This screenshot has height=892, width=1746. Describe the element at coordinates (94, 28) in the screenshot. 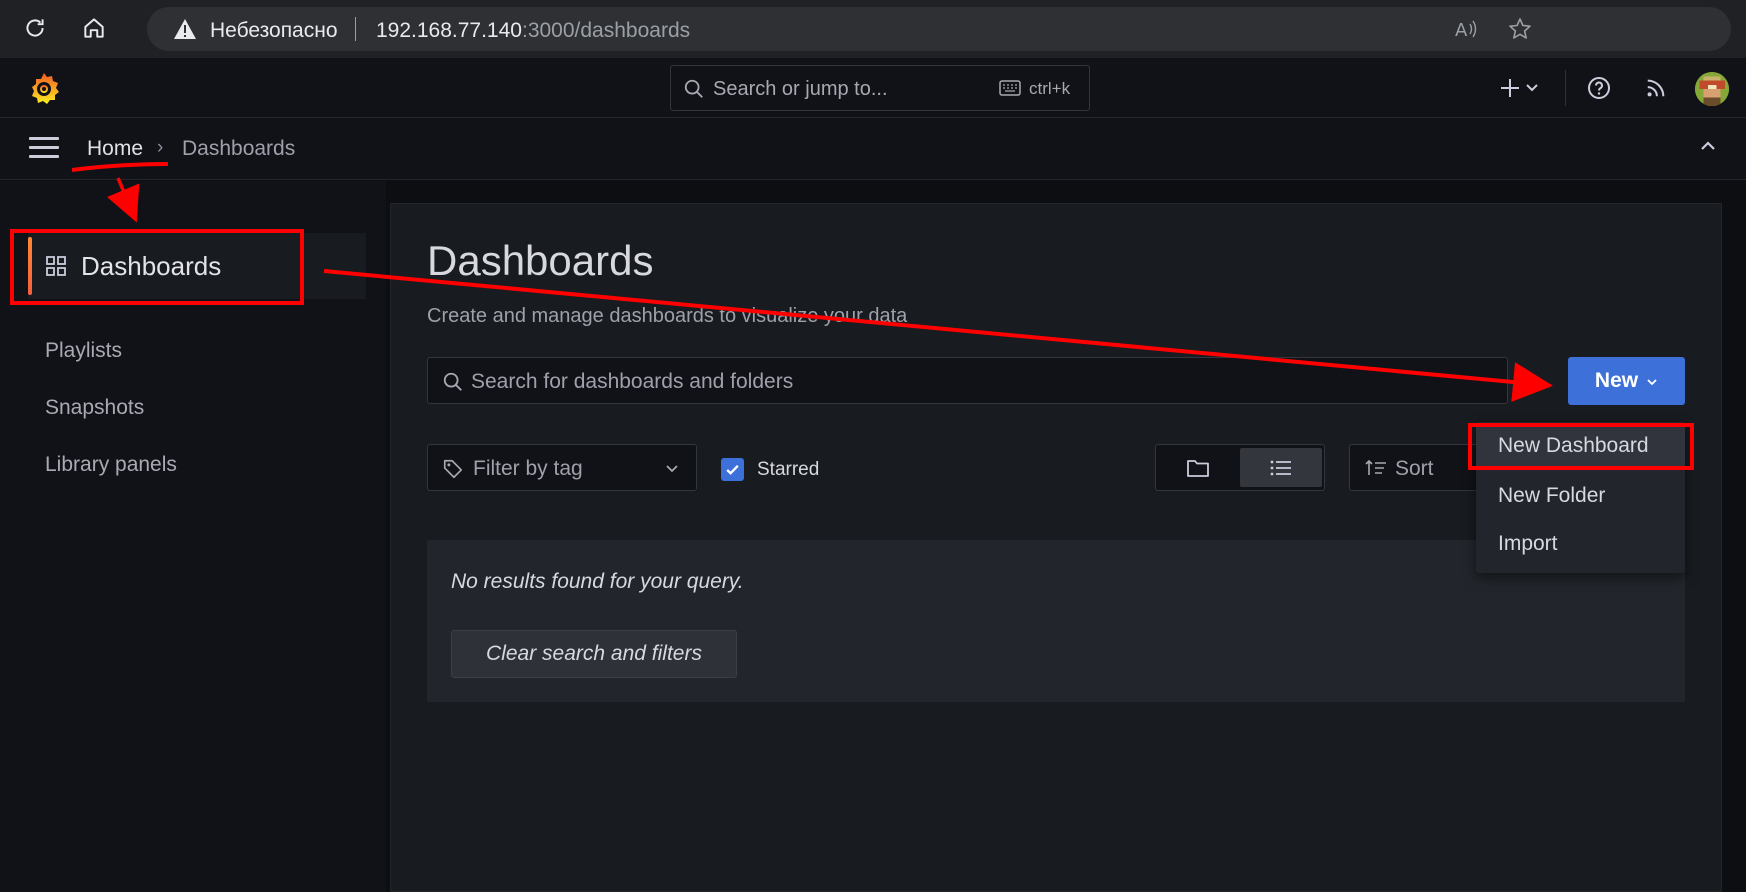

I see `home-icon` at that location.